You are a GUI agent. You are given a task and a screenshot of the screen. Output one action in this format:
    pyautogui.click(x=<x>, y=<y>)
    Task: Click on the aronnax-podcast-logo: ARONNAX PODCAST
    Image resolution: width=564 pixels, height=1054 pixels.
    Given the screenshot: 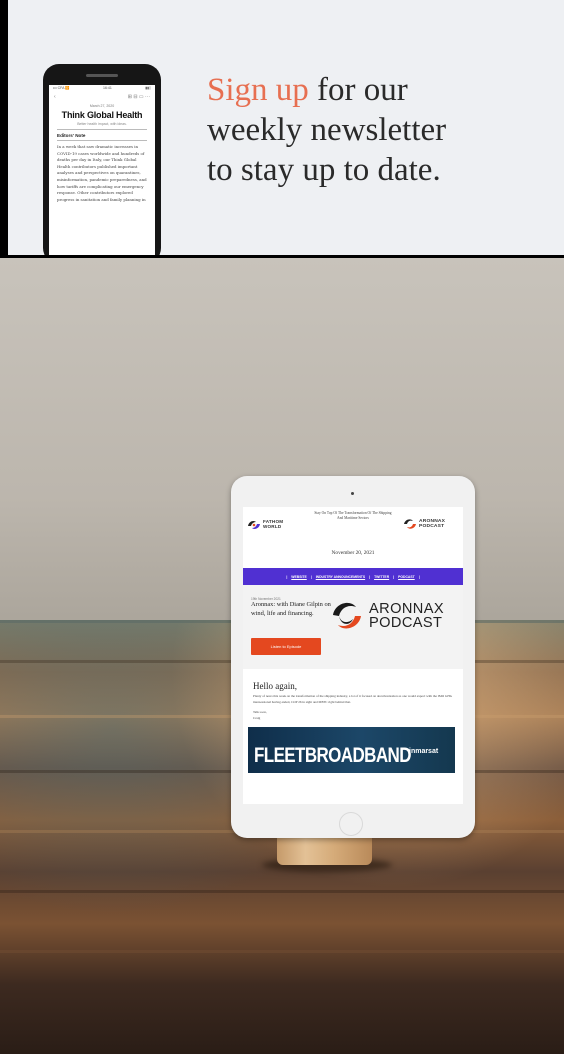 What is the action you would take?
    pyautogui.click(x=387, y=616)
    